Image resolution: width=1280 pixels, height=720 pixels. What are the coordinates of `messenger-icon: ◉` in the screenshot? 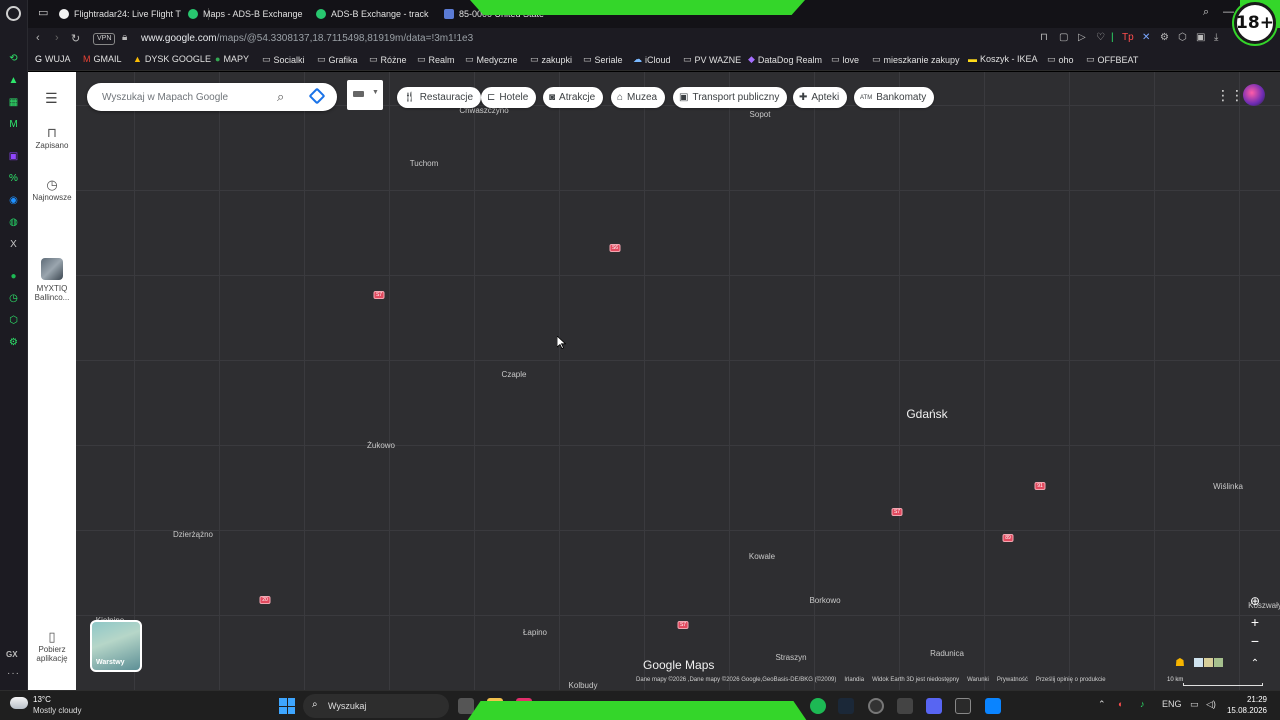 It's located at (13, 200).